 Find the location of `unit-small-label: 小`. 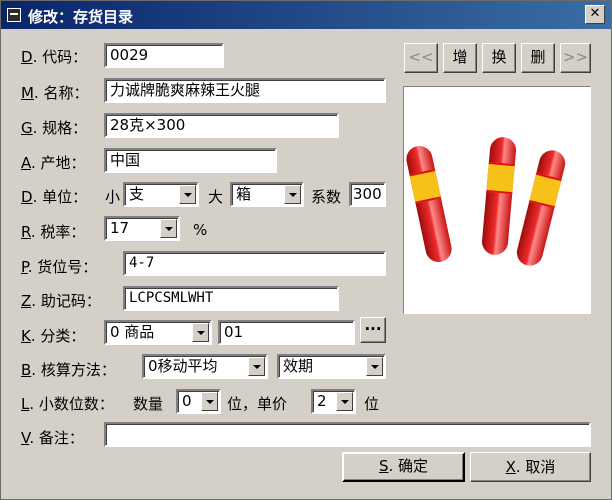

unit-small-label: 小 is located at coordinates (113, 197).